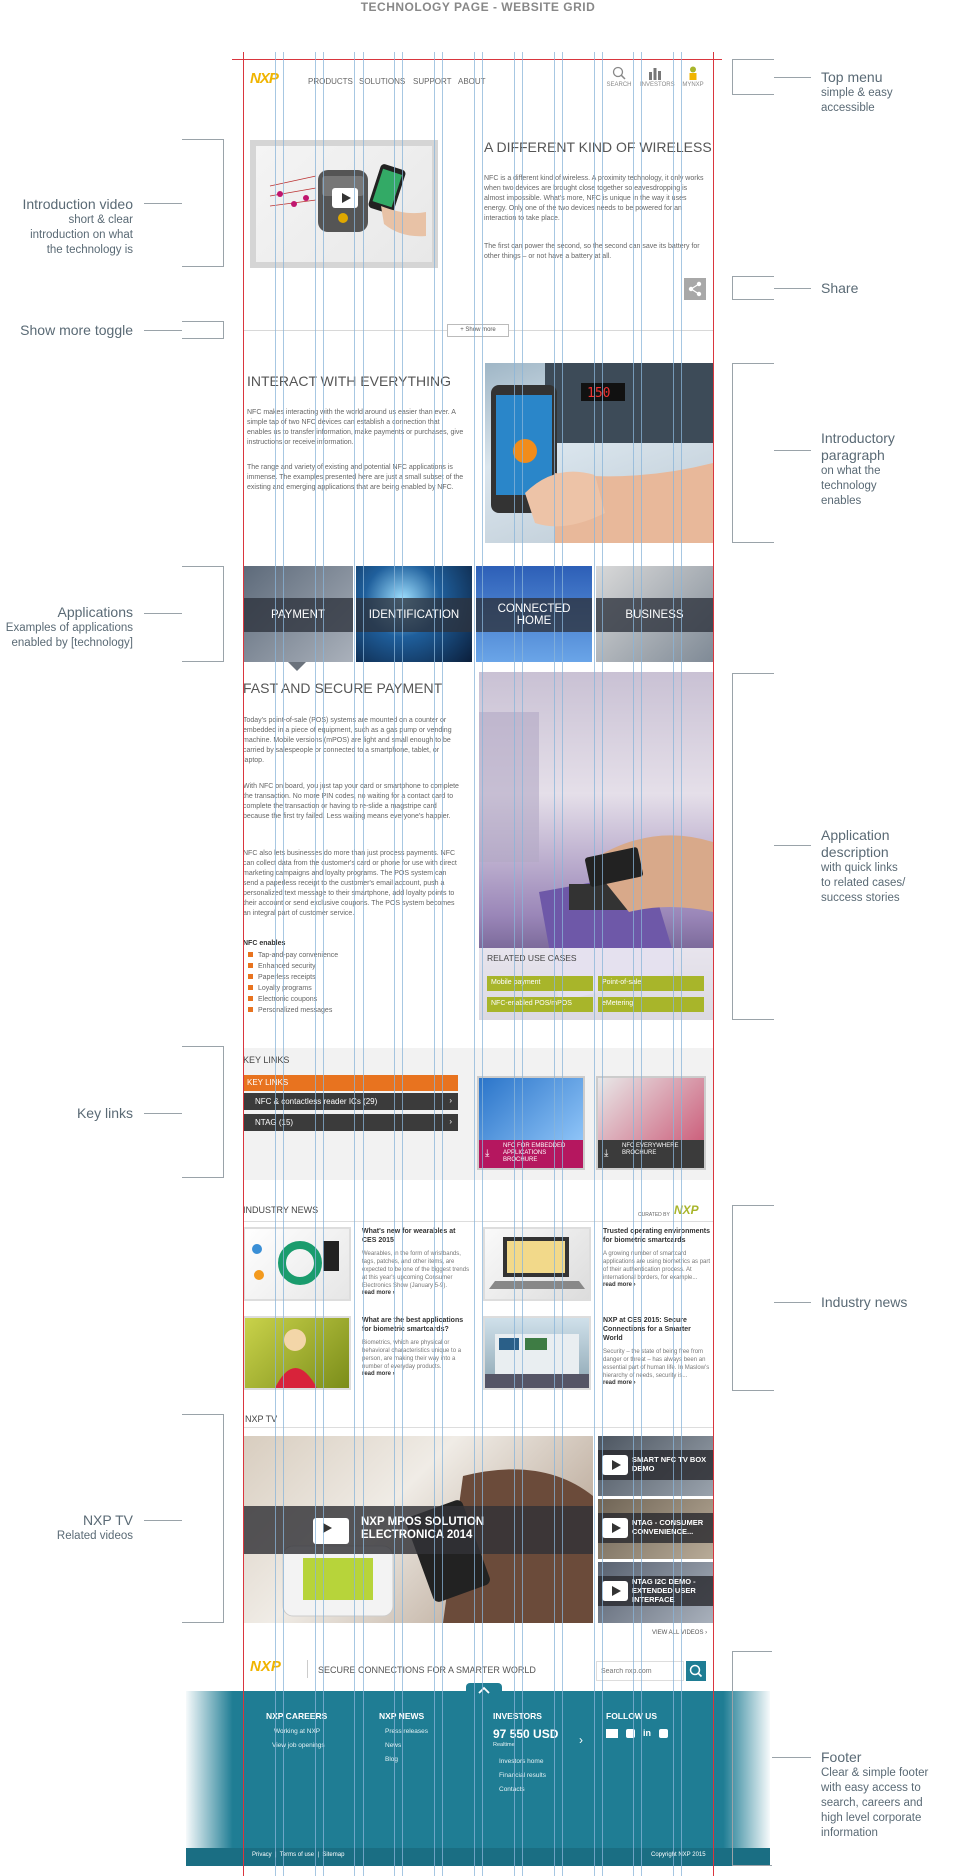 This screenshot has height=1876, width=956. Describe the element at coordinates (299, 1746) in the screenshot. I see `footer-link: View job openings` at that location.